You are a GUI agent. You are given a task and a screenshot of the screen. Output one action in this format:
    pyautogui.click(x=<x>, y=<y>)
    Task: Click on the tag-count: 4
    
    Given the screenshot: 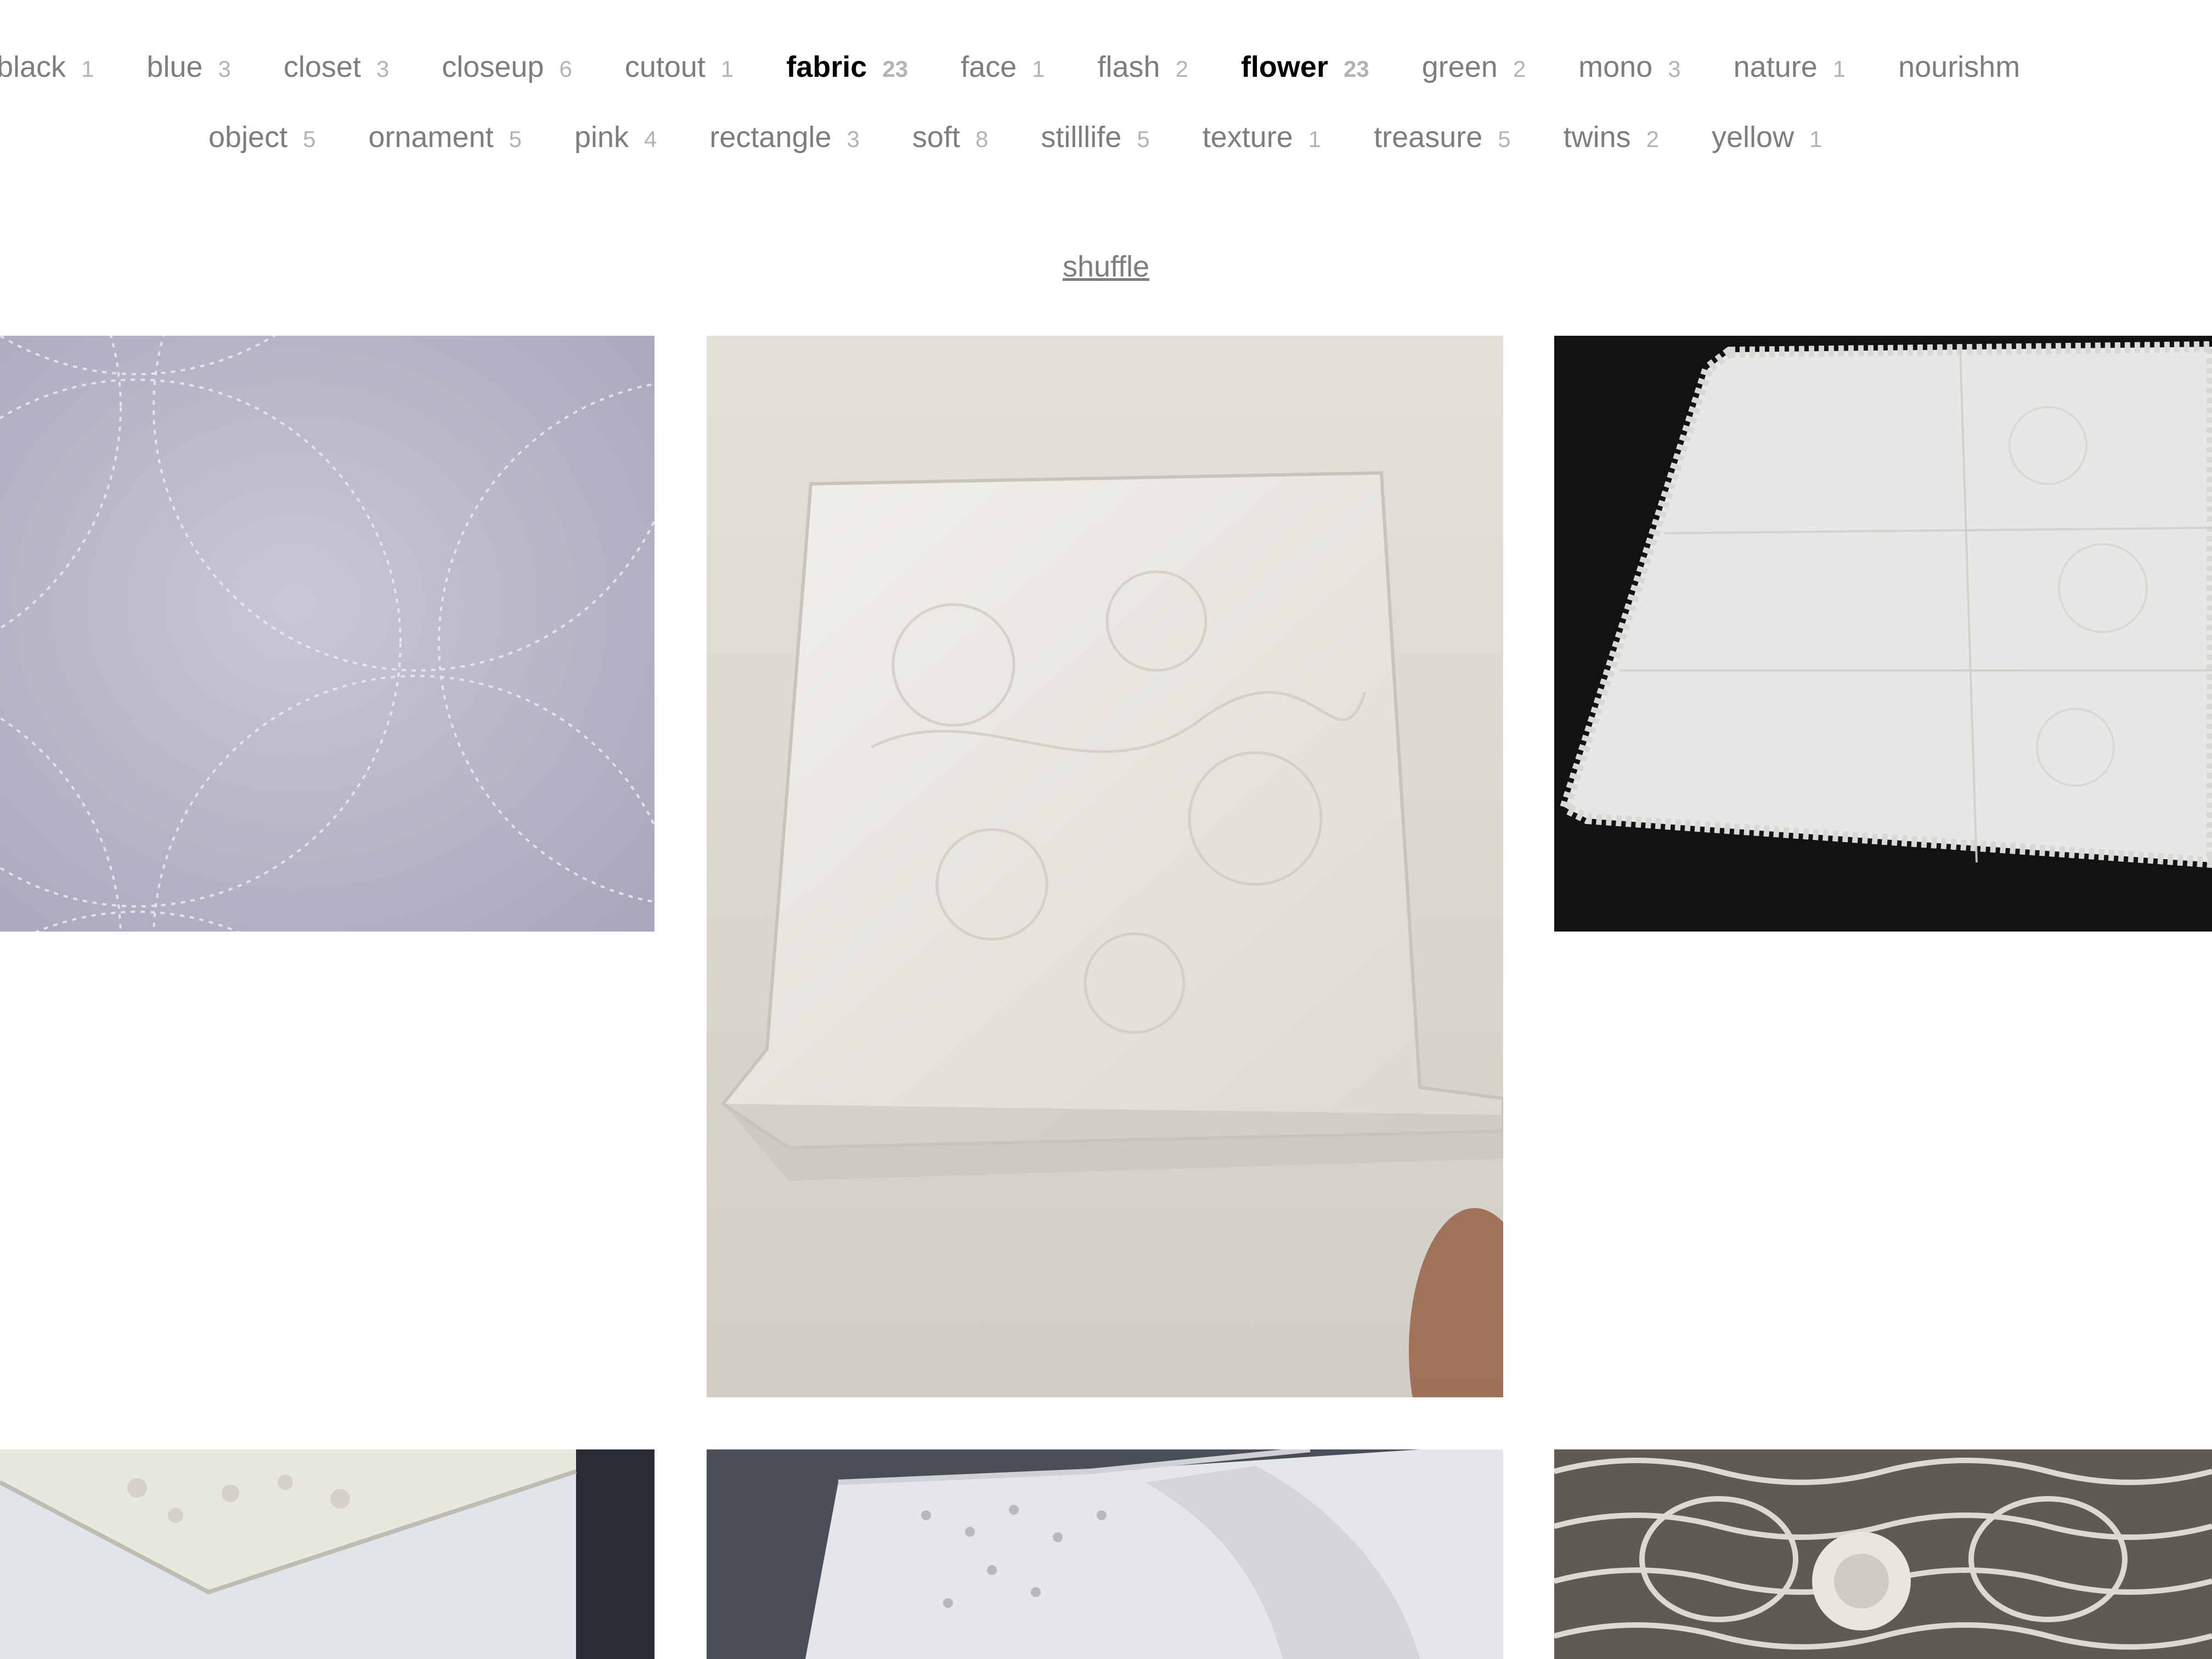 What is the action you would take?
    pyautogui.click(x=651, y=139)
    